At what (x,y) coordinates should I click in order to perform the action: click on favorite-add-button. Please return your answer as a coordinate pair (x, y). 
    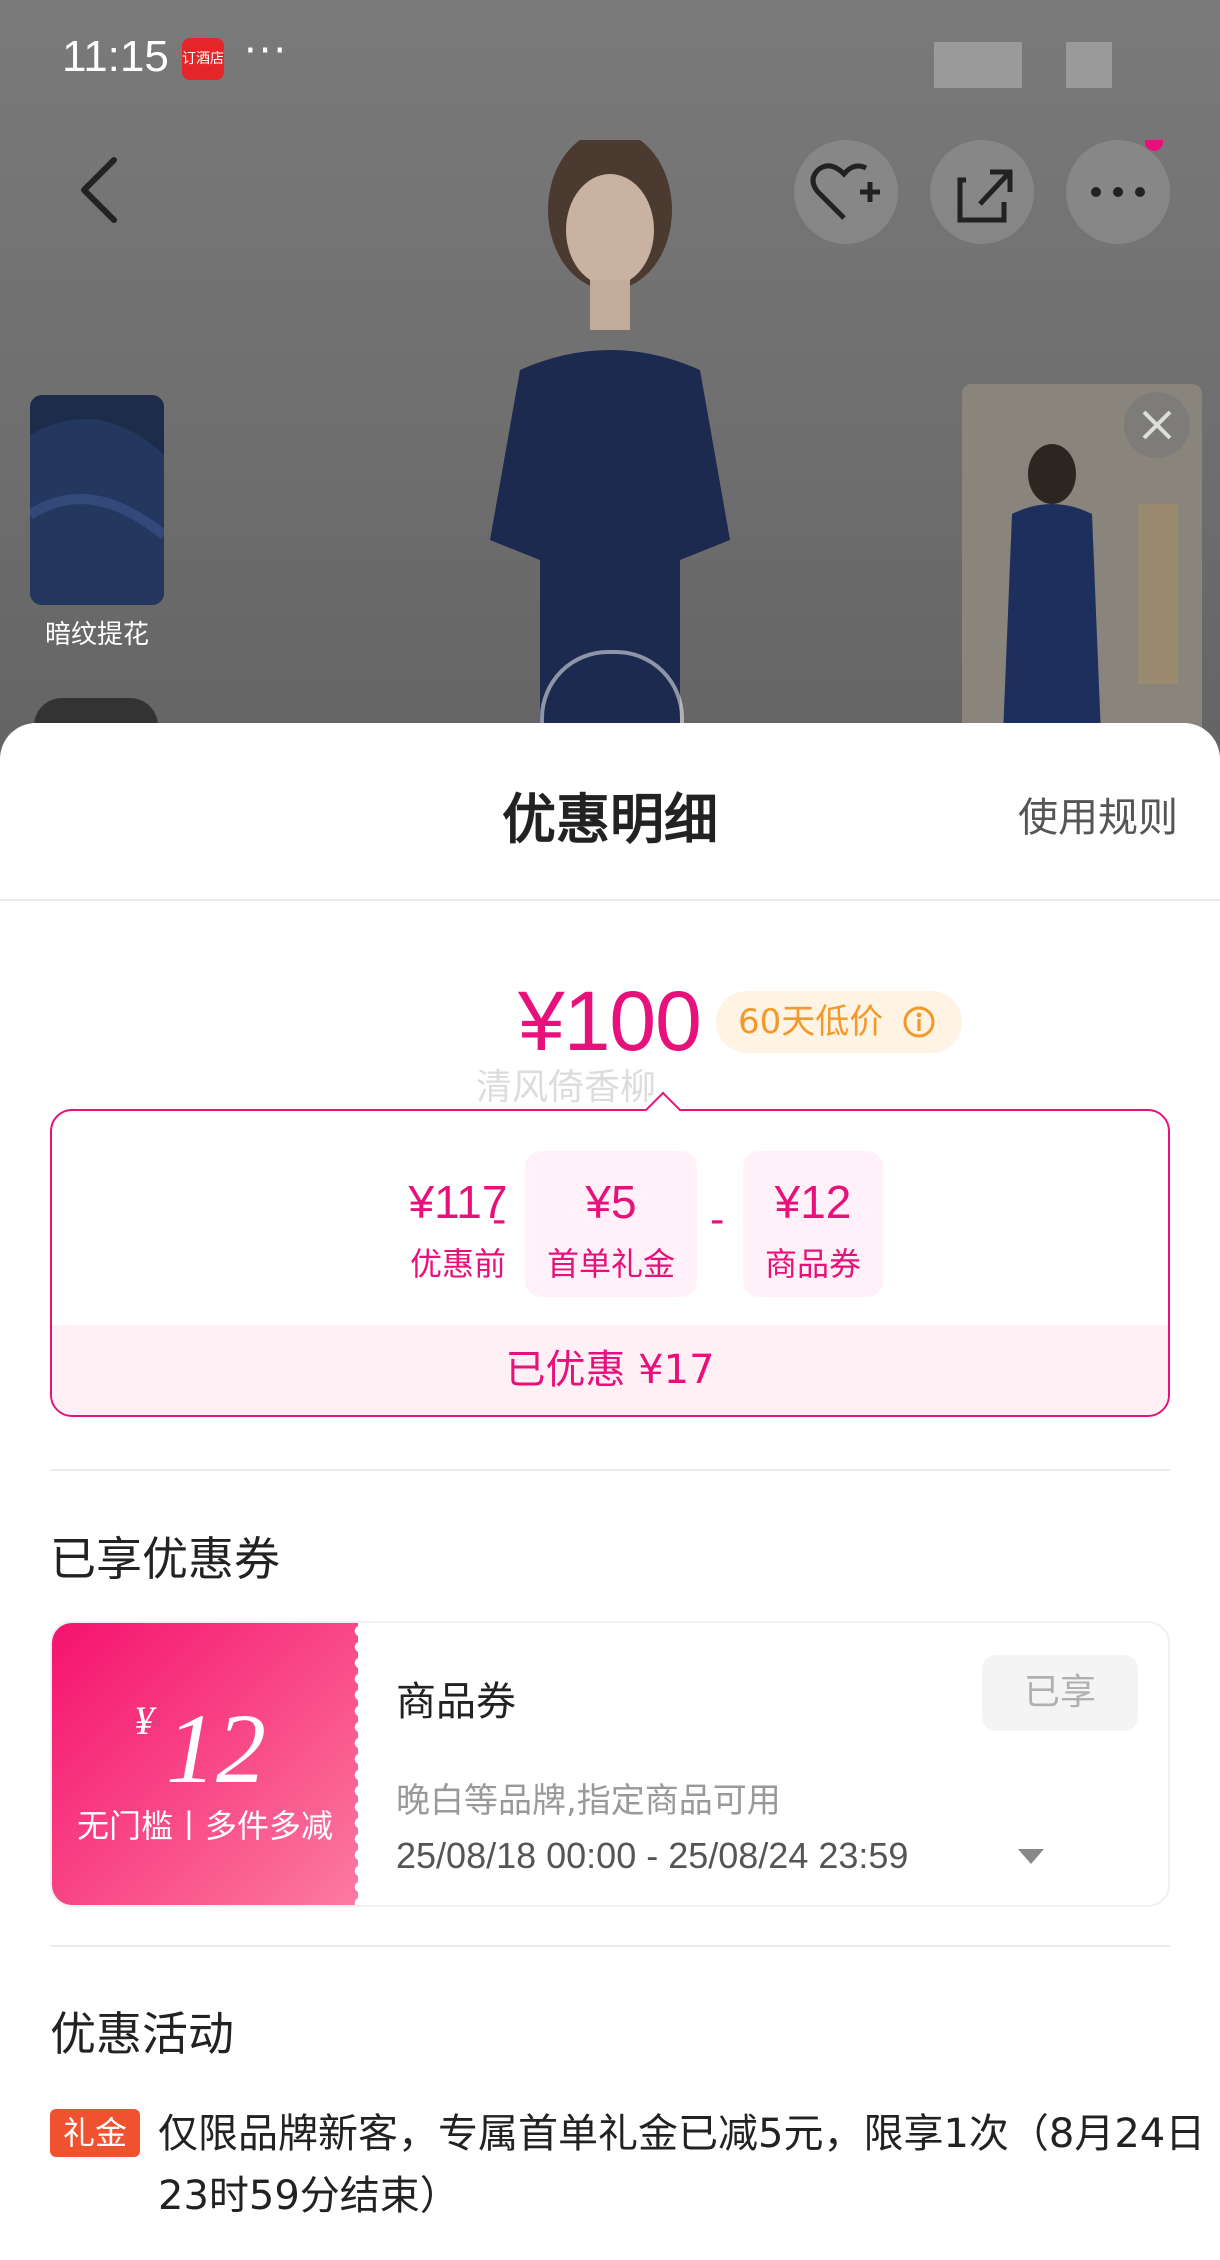
    Looking at the image, I should click on (846, 192).